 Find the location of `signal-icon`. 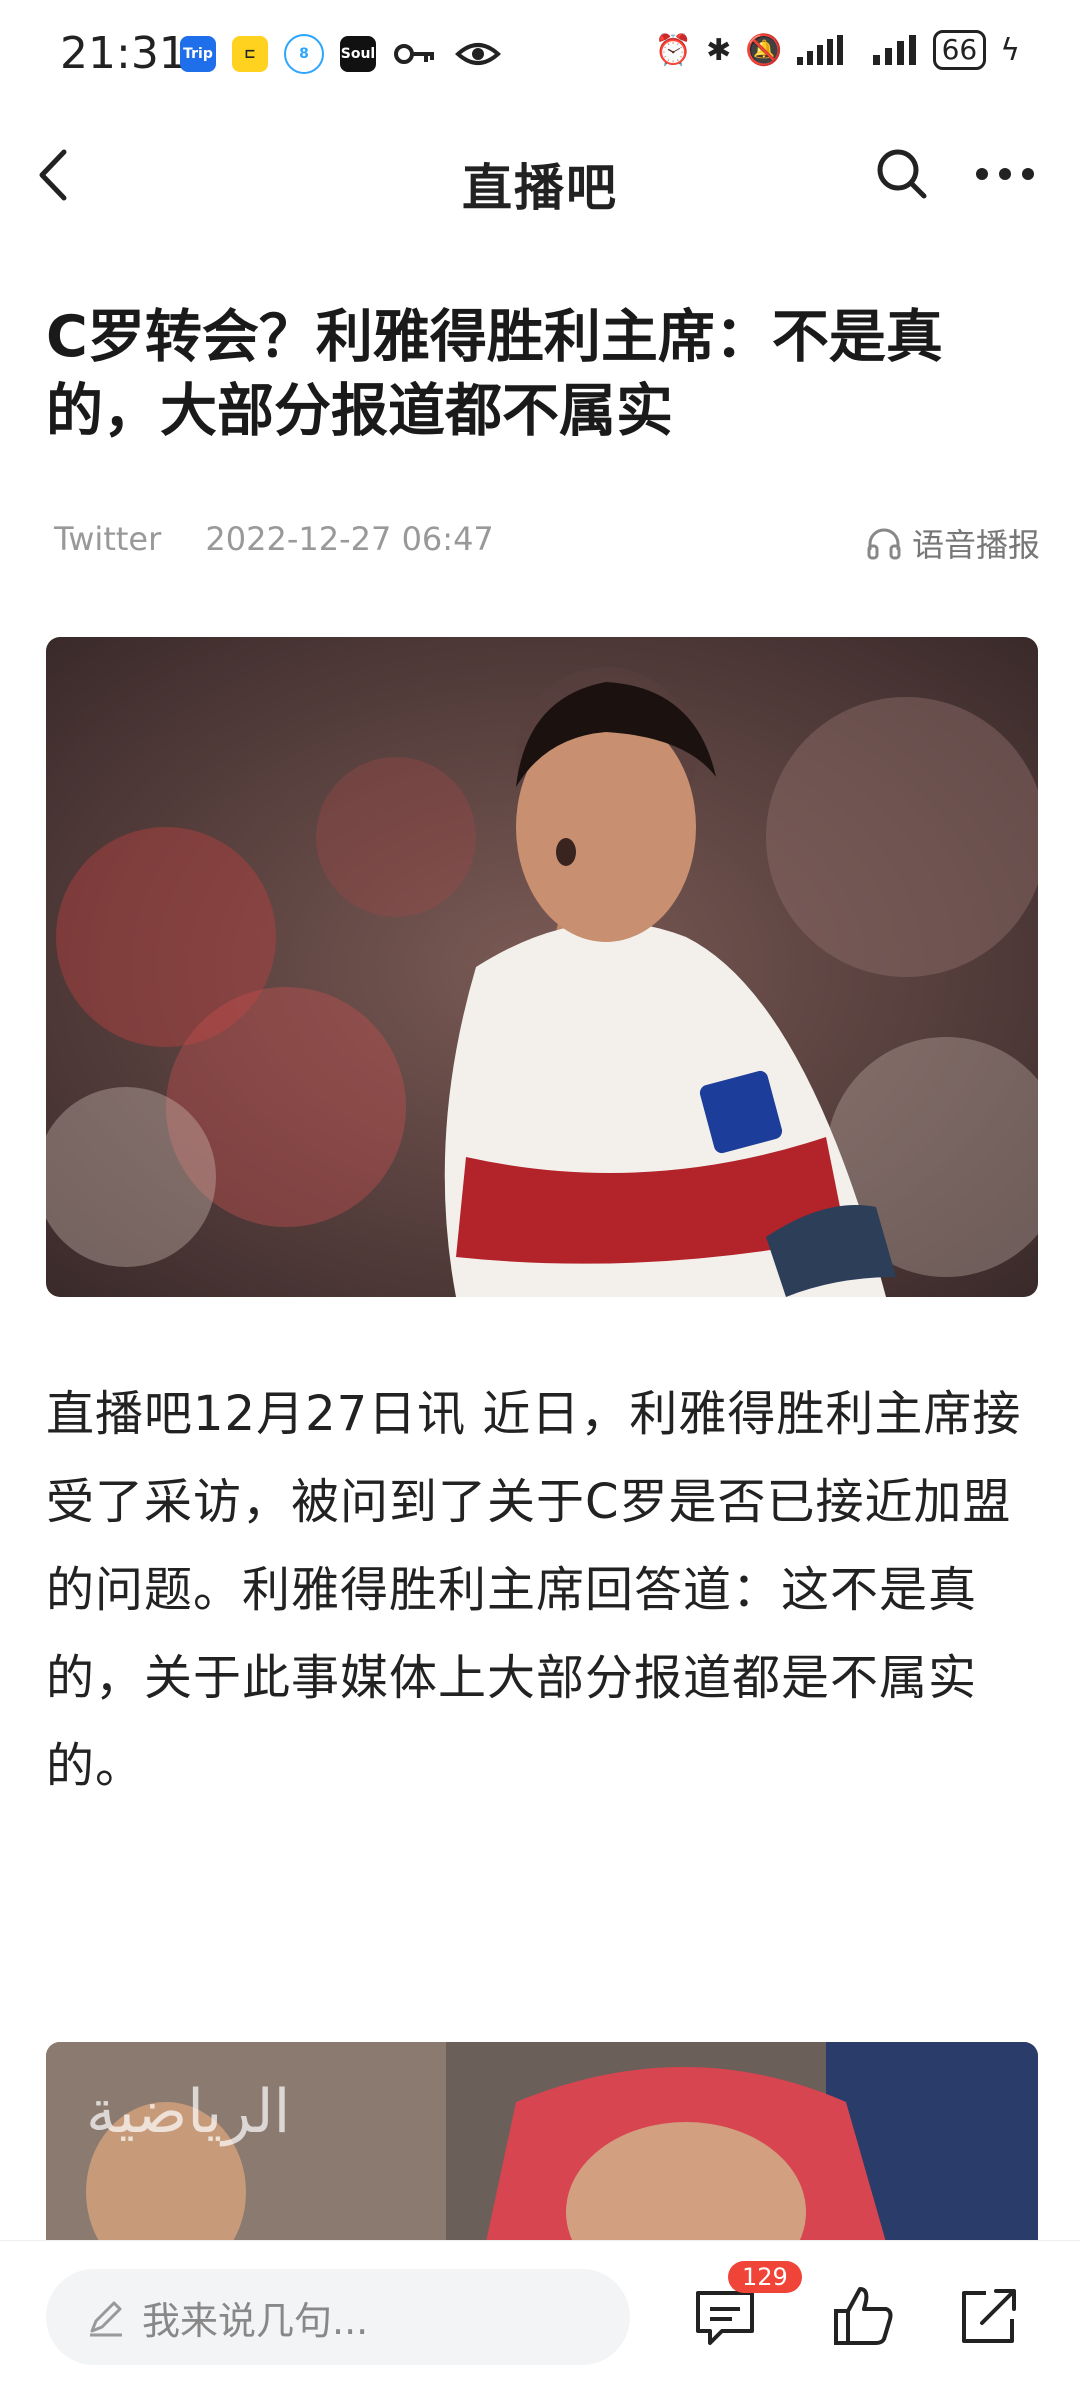

signal-icon is located at coordinates (819, 50).